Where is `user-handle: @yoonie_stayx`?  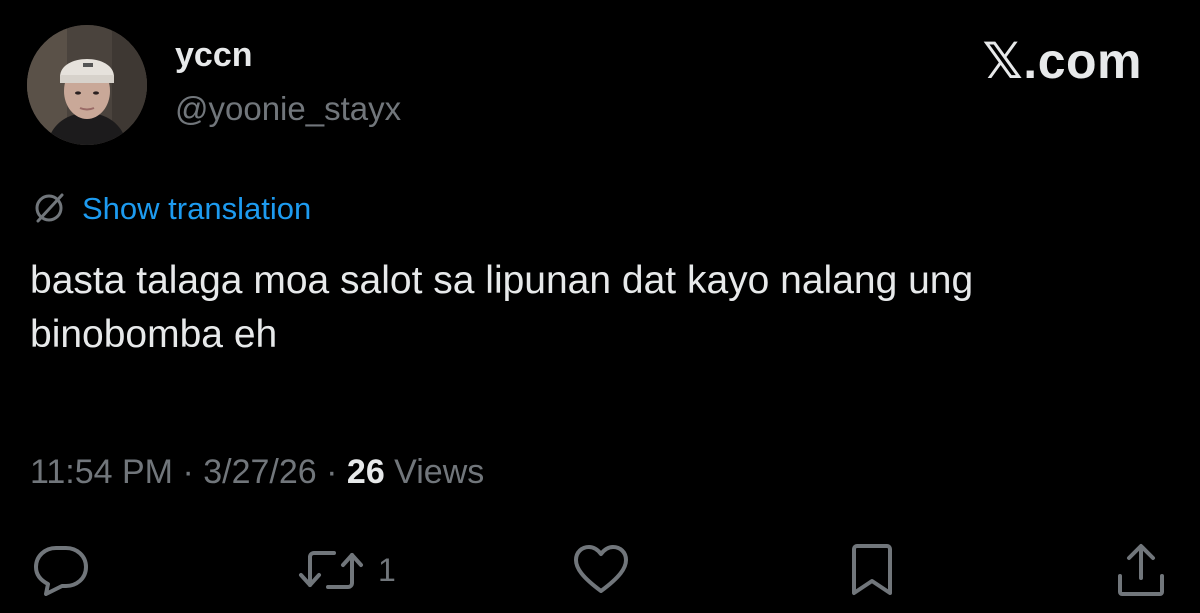 user-handle: @yoonie_stayx is located at coordinates (288, 108).